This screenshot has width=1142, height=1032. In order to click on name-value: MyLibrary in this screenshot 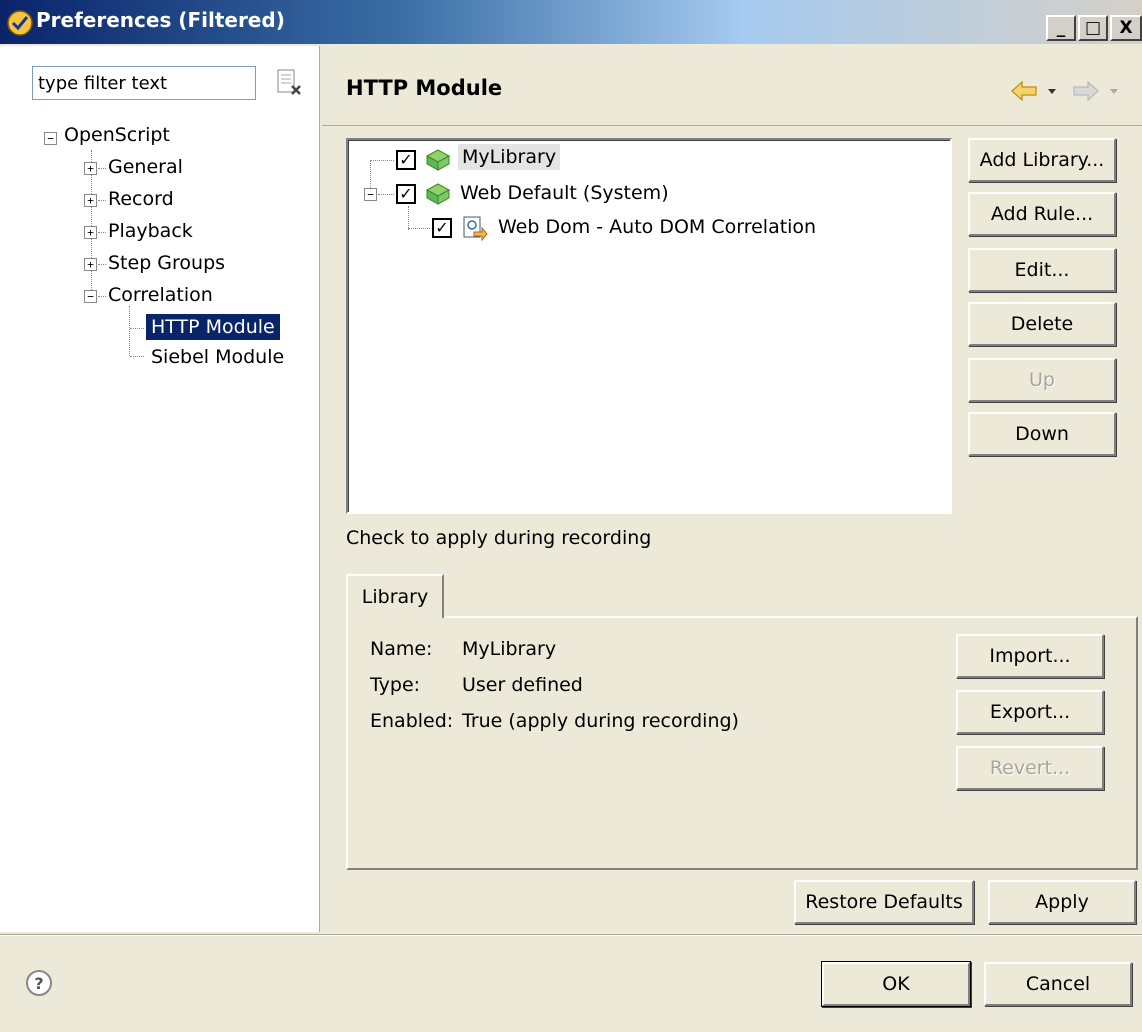, I will do `click(509, 649)`.